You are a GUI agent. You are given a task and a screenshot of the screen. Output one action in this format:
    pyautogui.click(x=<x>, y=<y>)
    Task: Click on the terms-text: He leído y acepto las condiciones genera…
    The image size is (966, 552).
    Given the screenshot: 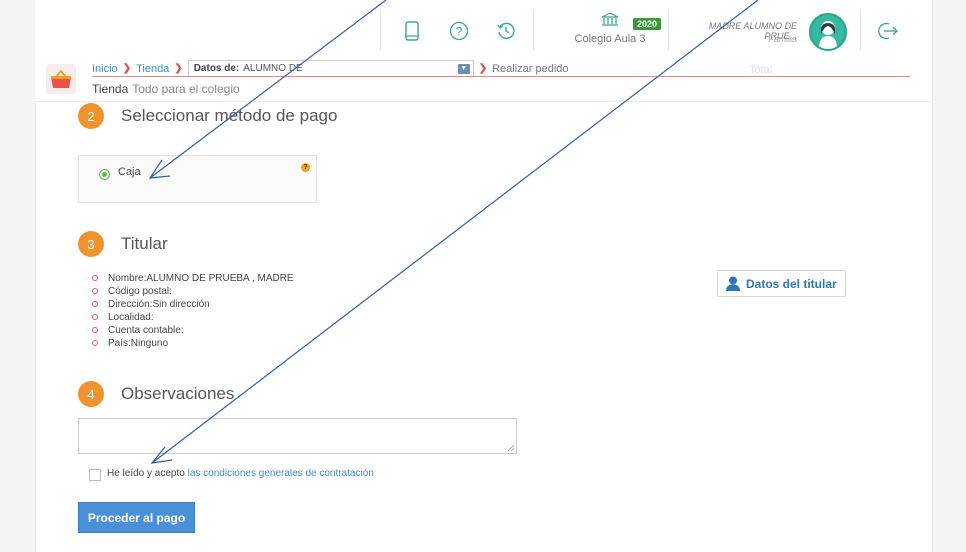 What is the action you would take?
    pyautogui.click(x=240, y=473)
    